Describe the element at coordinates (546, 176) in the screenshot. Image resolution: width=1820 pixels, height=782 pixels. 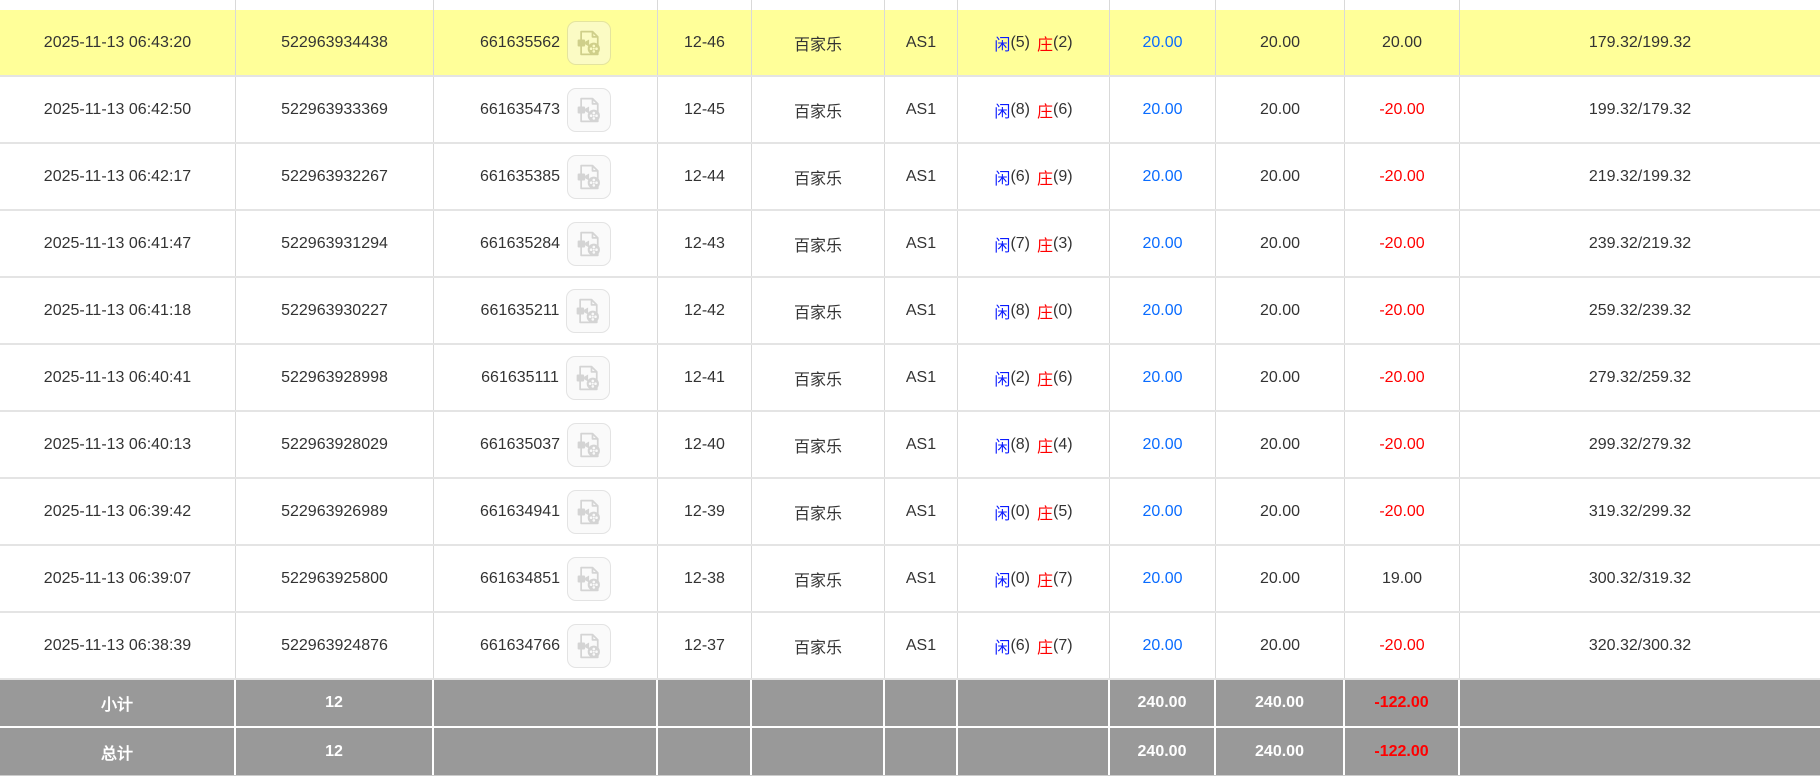
I see `cell-round-id: 661635385` at that location.